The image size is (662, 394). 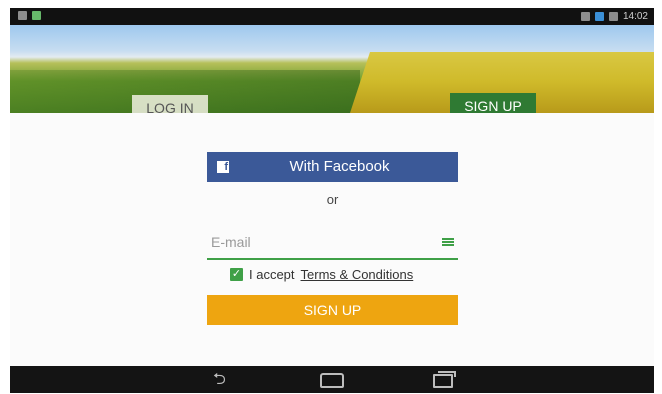 I want to click on email-field-icon, so click(x=448, y=242).